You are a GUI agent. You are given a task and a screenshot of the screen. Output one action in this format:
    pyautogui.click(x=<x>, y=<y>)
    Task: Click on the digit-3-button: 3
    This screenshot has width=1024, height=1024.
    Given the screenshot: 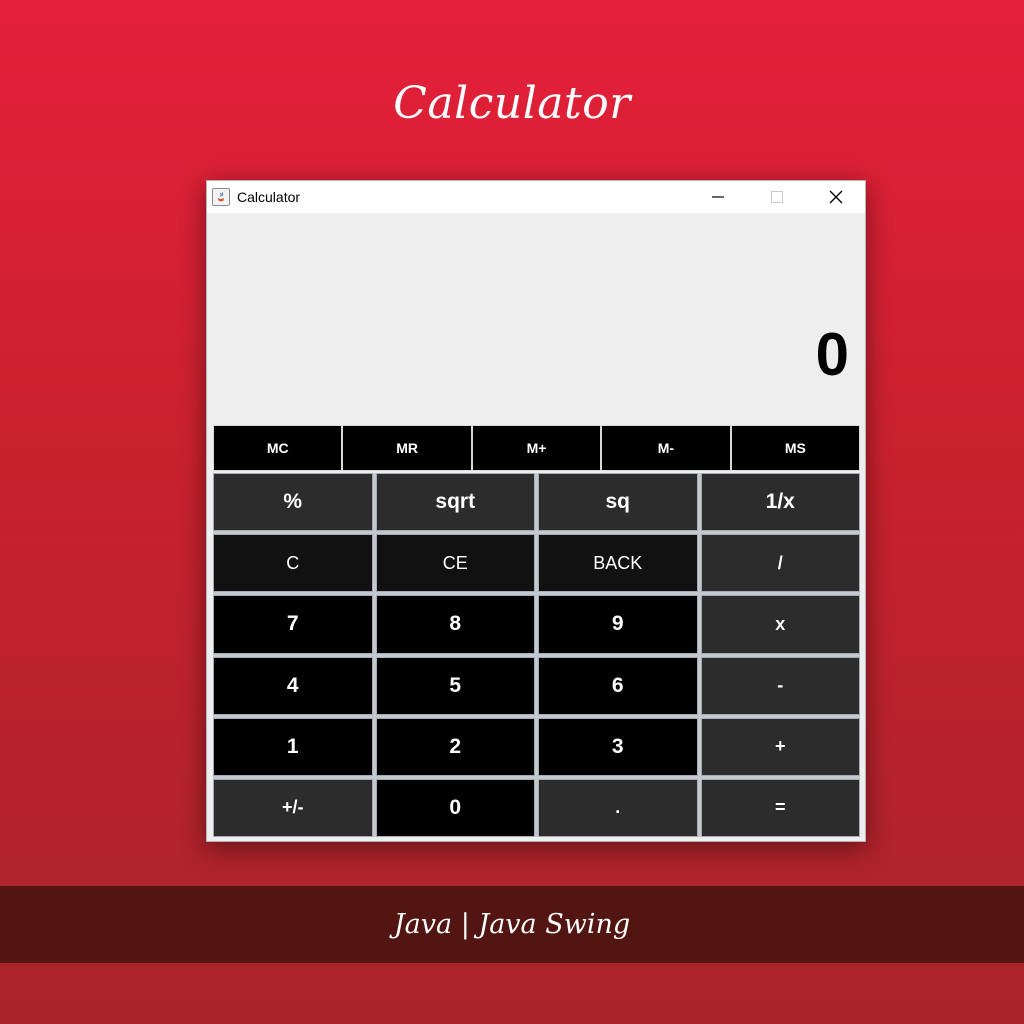 What is the action you would take?
    pyautogui.click(x=618, y=746)
    